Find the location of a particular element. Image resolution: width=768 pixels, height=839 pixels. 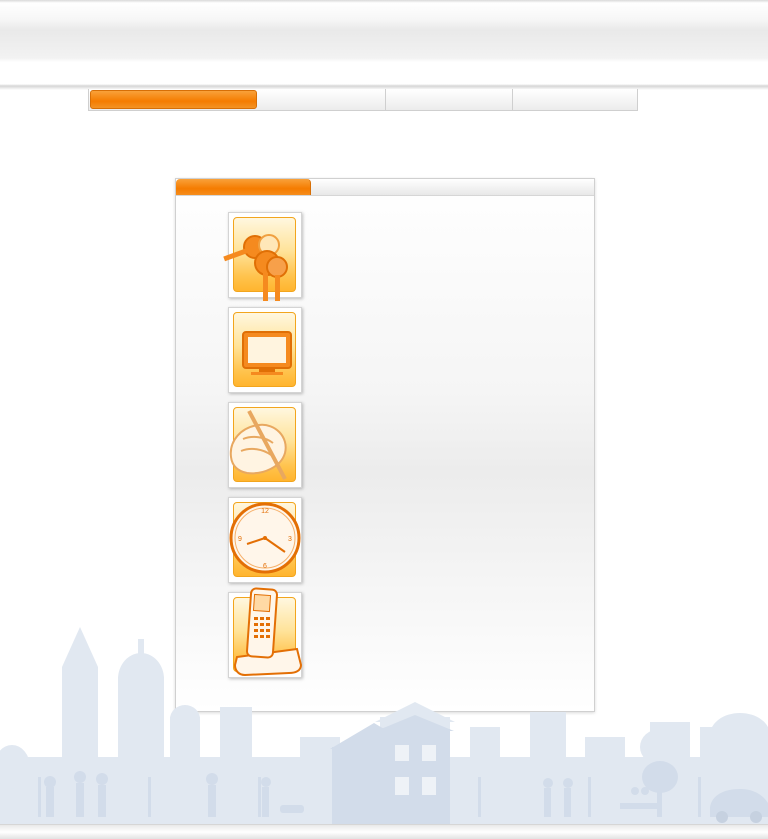

svg-text: 3 is located at coordinates (290, 539).